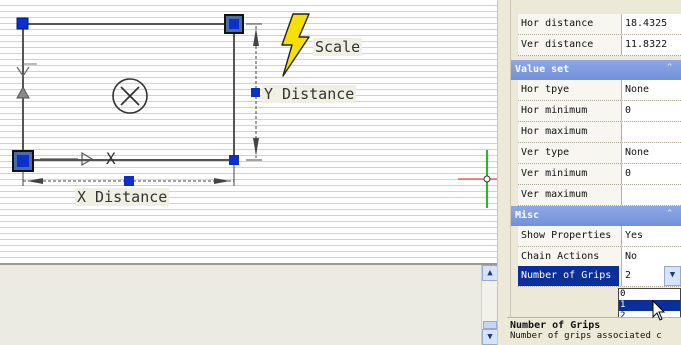  I want to click on x-distance-label: X Distance, so click(122, 197).